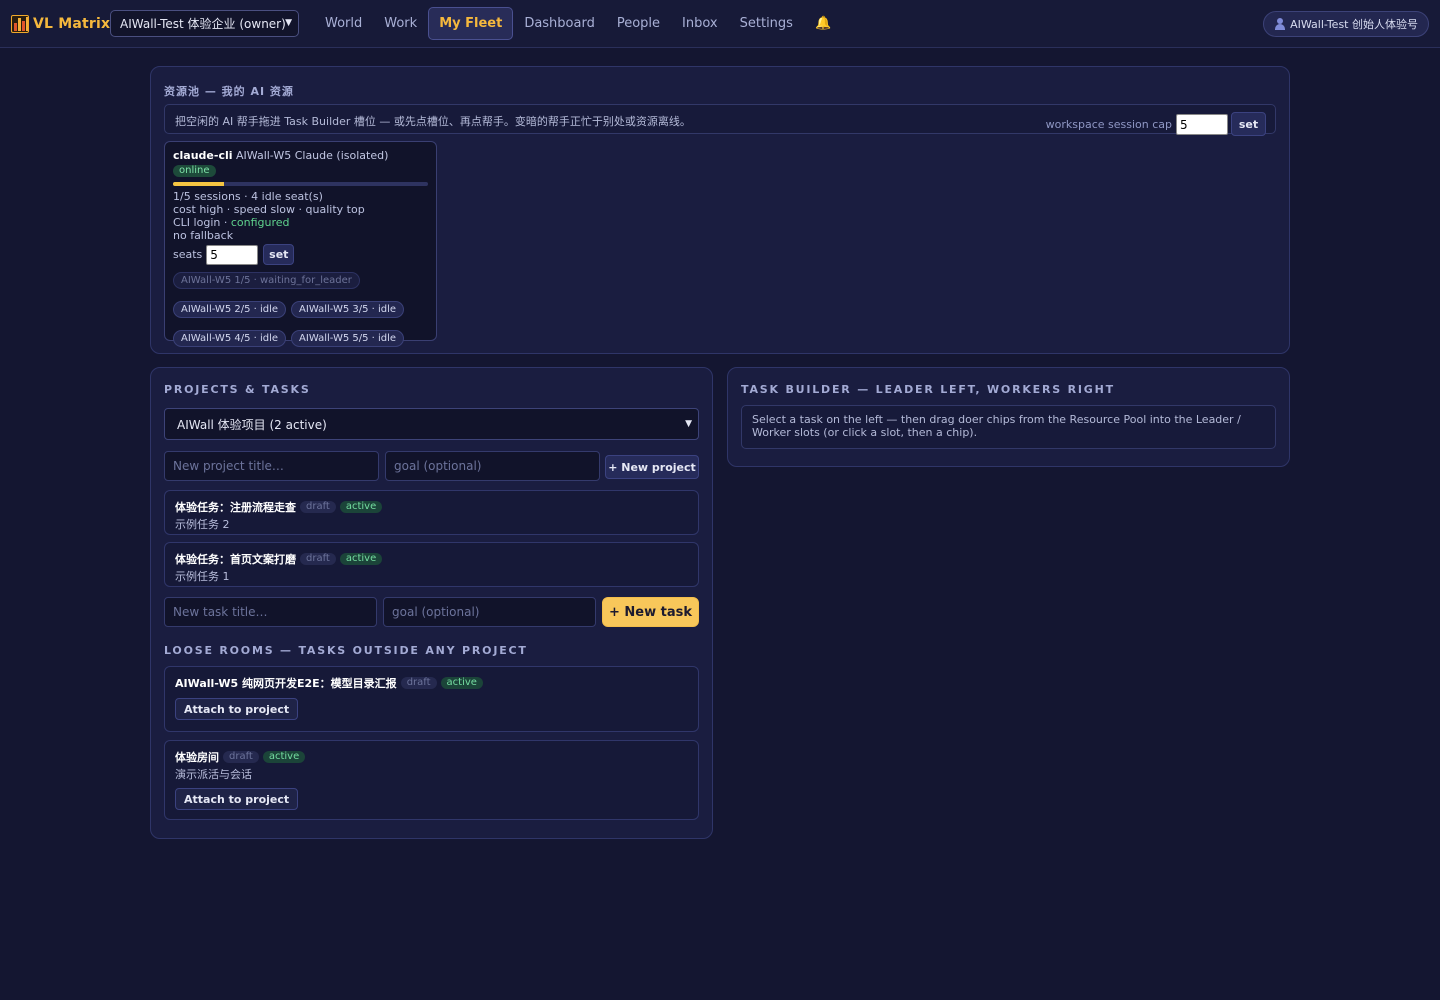  I want to click on task-title: 体验任务：注册流程走查, so click(235, 507).